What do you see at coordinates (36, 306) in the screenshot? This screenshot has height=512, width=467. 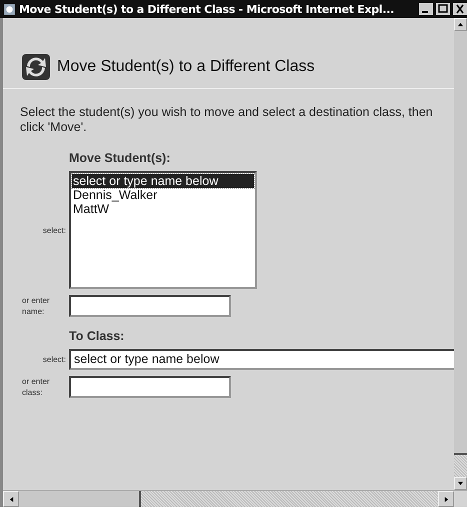 I see `field-label: or enter name:` at bounding box center [36, 306].